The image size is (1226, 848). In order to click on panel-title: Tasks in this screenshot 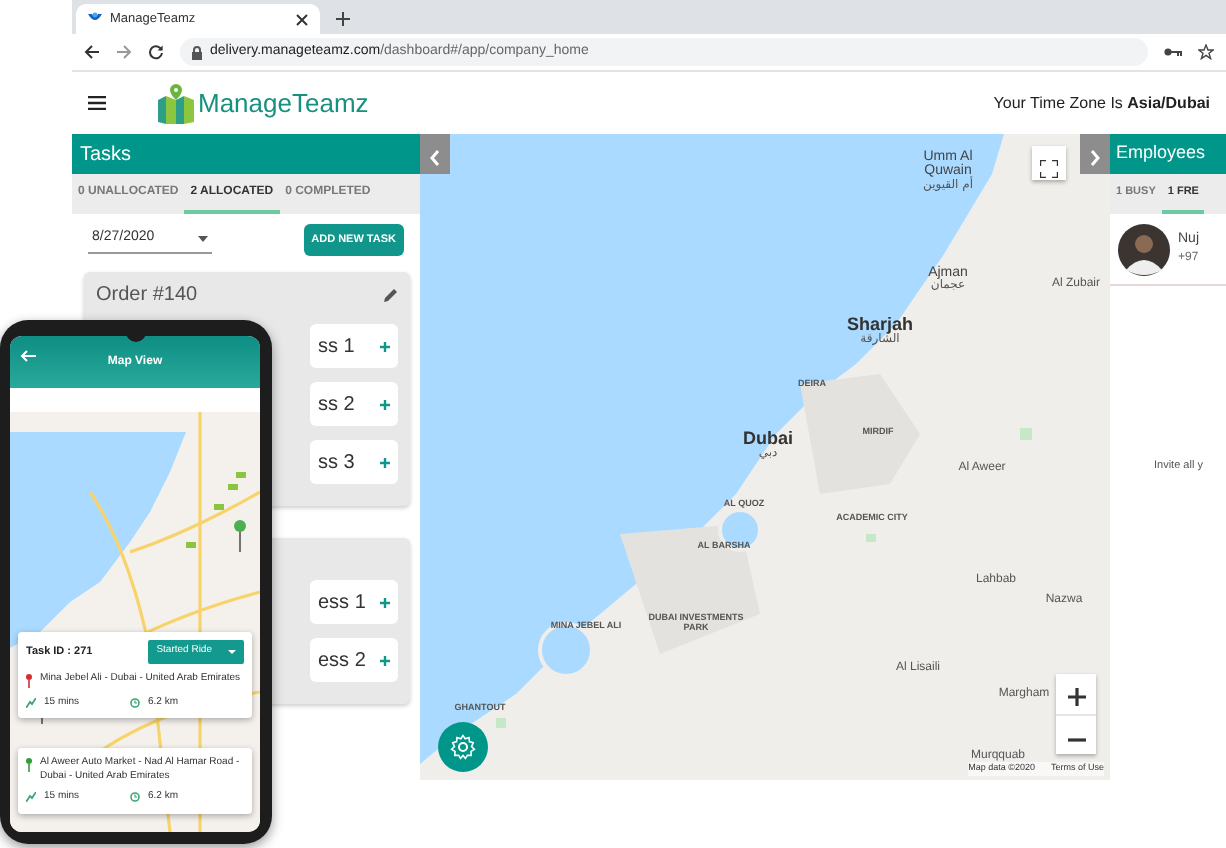, I will do `click(106, 155)`.